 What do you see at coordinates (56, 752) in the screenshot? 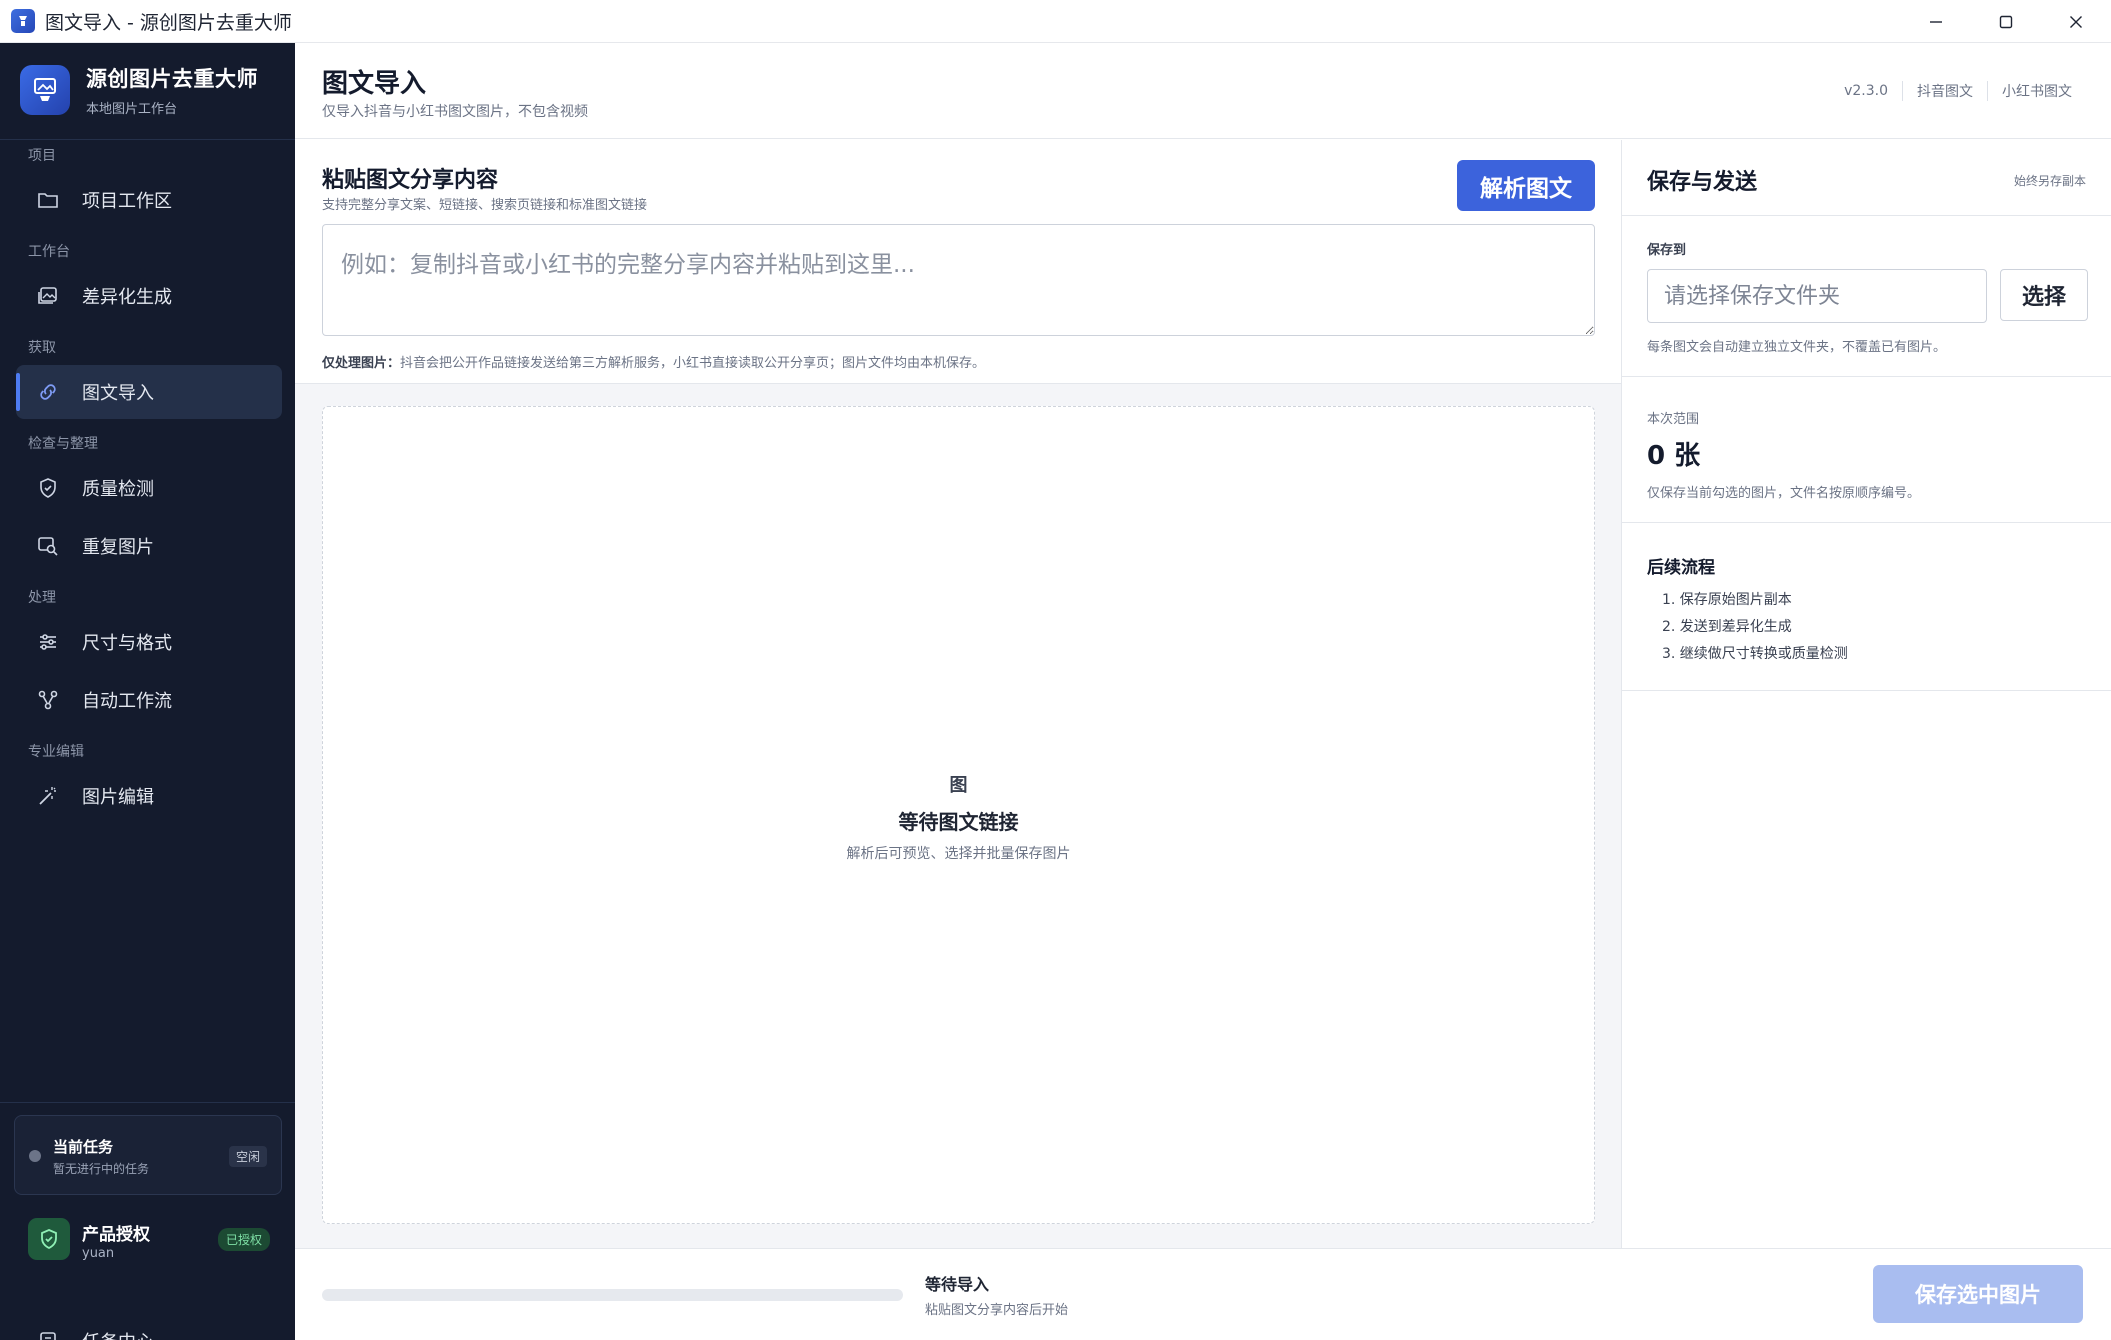
I see `group-label-pro-edit: 专业编辑` at bounding box center [56, 752].